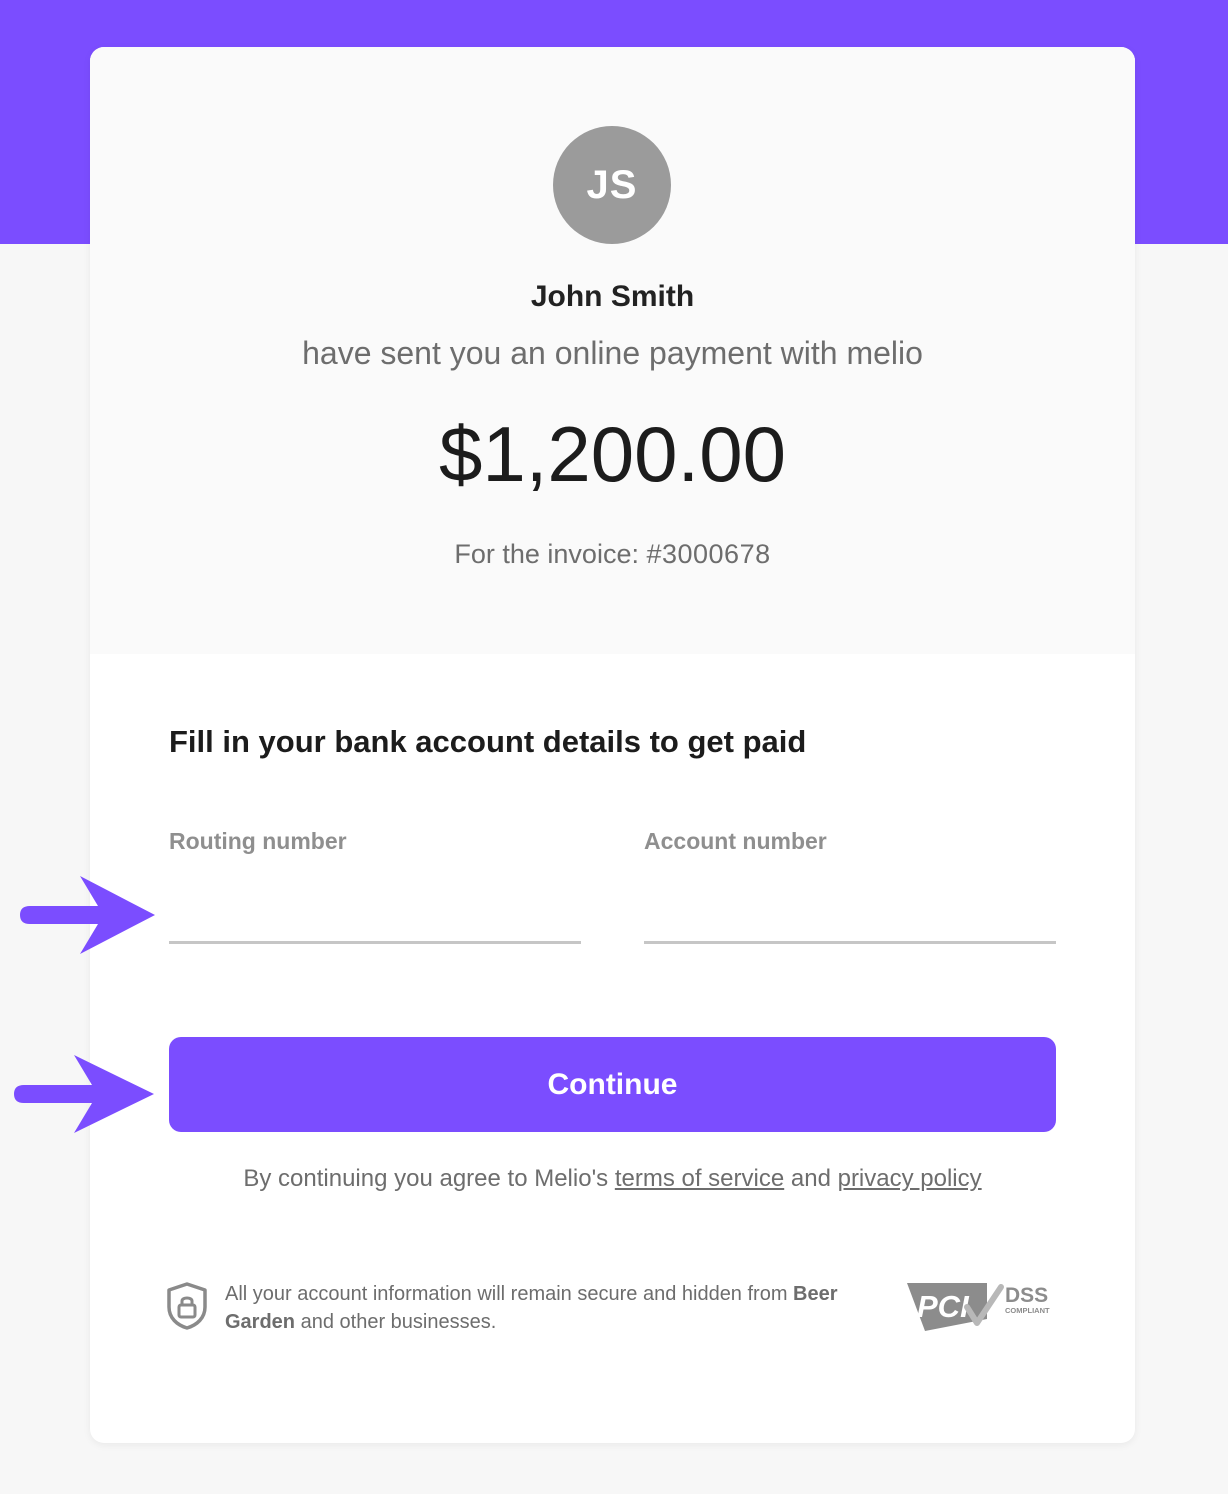 This screenshot has height=1494, width=1228. I want to click on security-text-suffix: and other businesses., so click(396, 1322).